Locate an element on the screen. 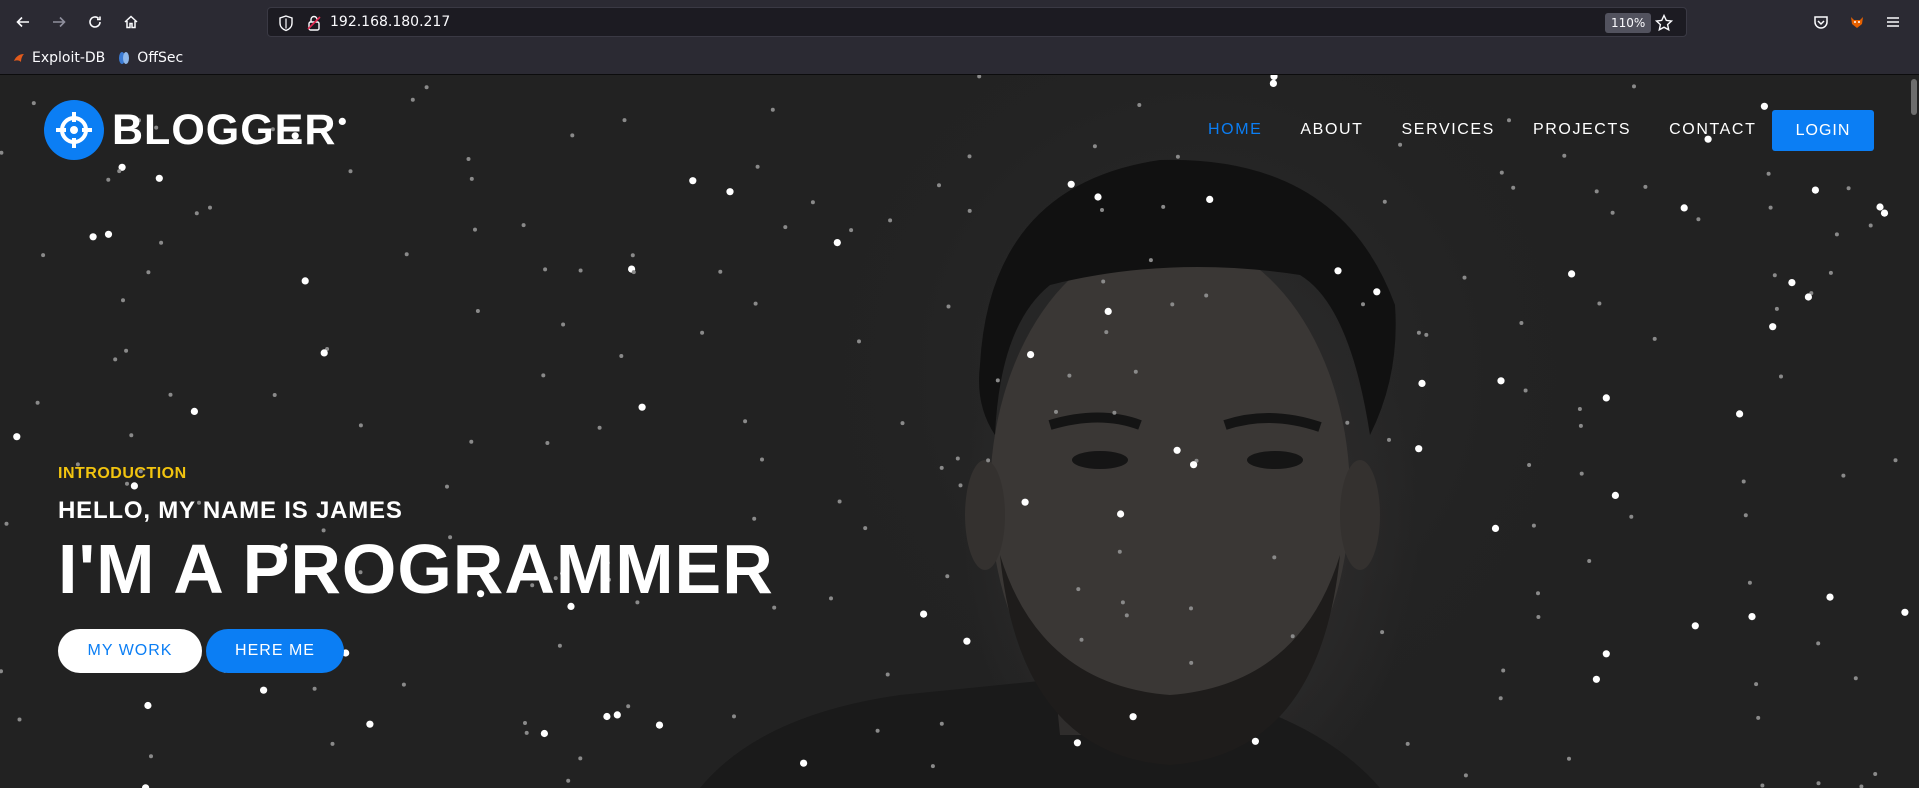  exploit-db-icon is located at coordinates (19, 58).